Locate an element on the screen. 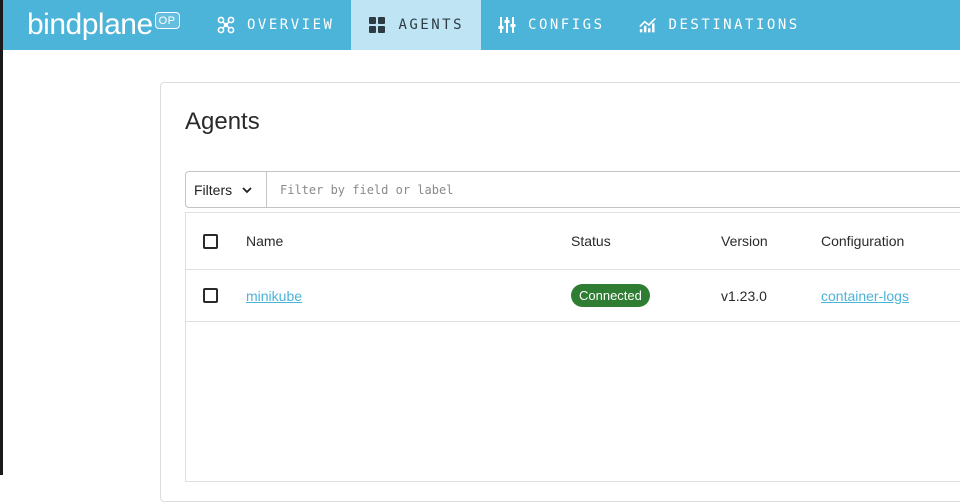 The image size is (960, 502). column-header-configuration: Configuration is located at coordinates (862, 241).